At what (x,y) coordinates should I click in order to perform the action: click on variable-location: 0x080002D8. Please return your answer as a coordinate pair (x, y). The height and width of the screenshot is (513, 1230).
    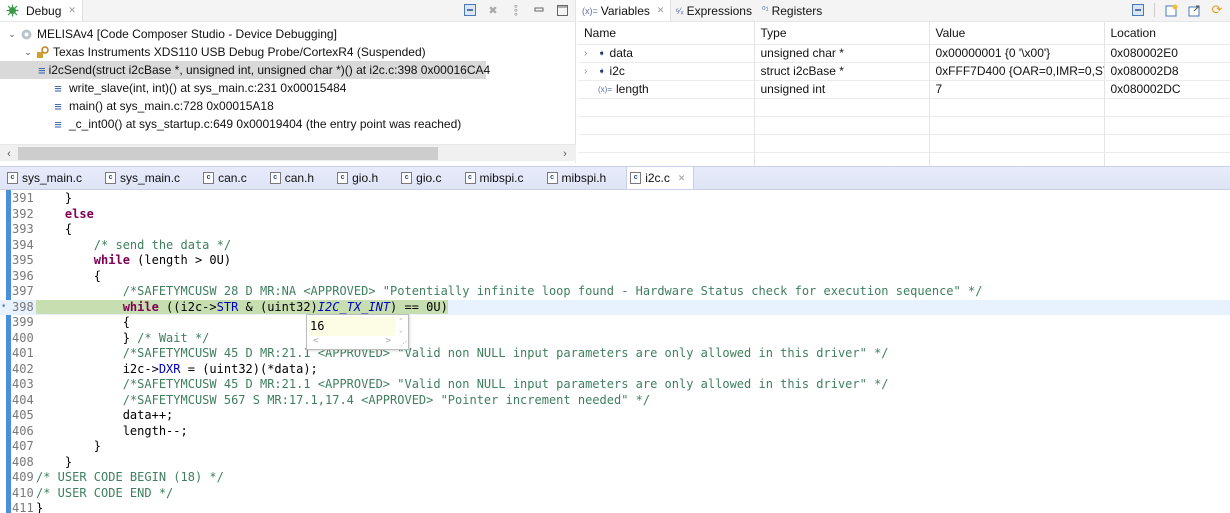
    Looking at the image, I should click on (1167, 71).